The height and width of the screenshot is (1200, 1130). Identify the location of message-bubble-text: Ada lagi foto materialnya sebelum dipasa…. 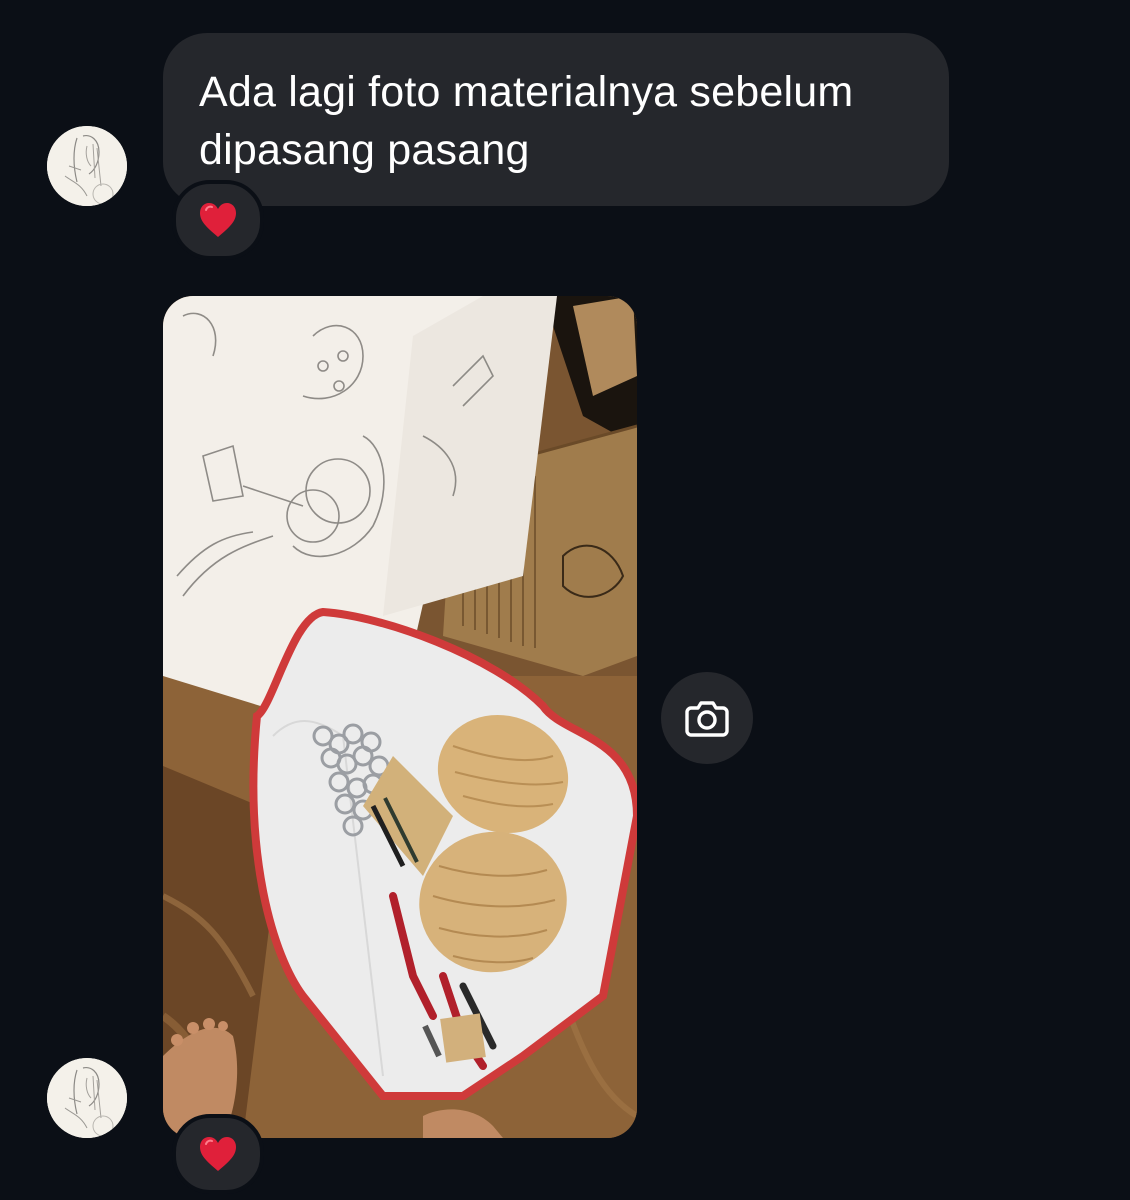
(556, 119).